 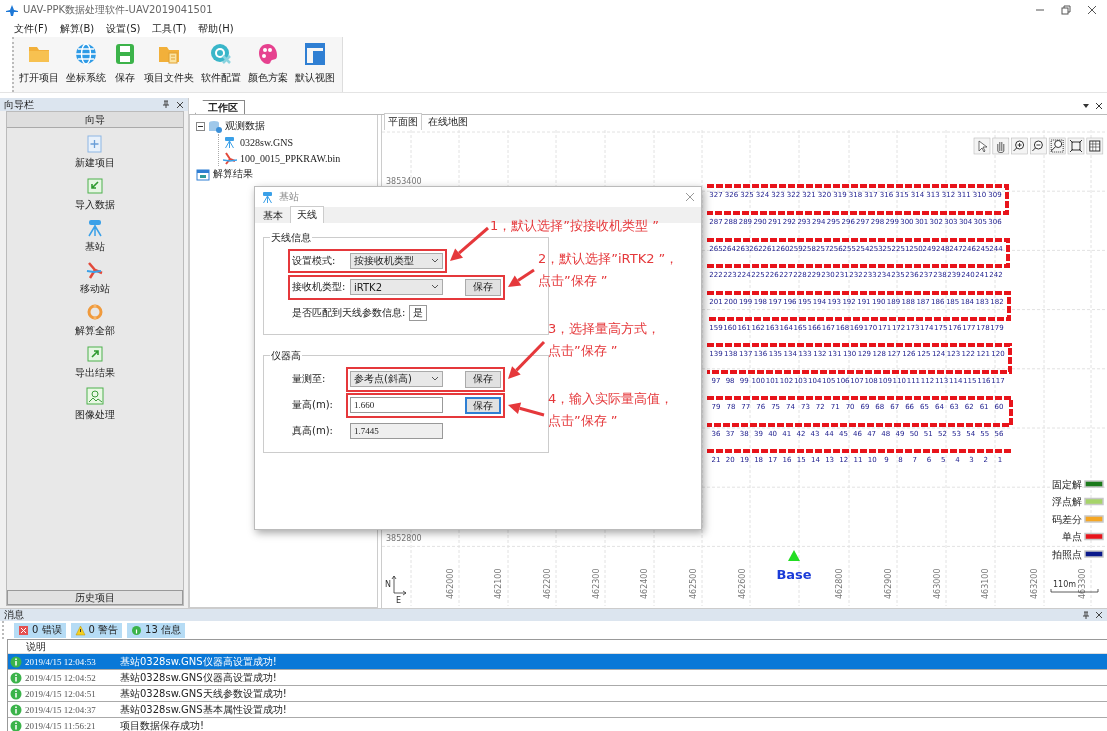 What do you see at coordinates (399, 600) in the screenshot?
I see `compass-label: E` at bounding box center [399, 600].